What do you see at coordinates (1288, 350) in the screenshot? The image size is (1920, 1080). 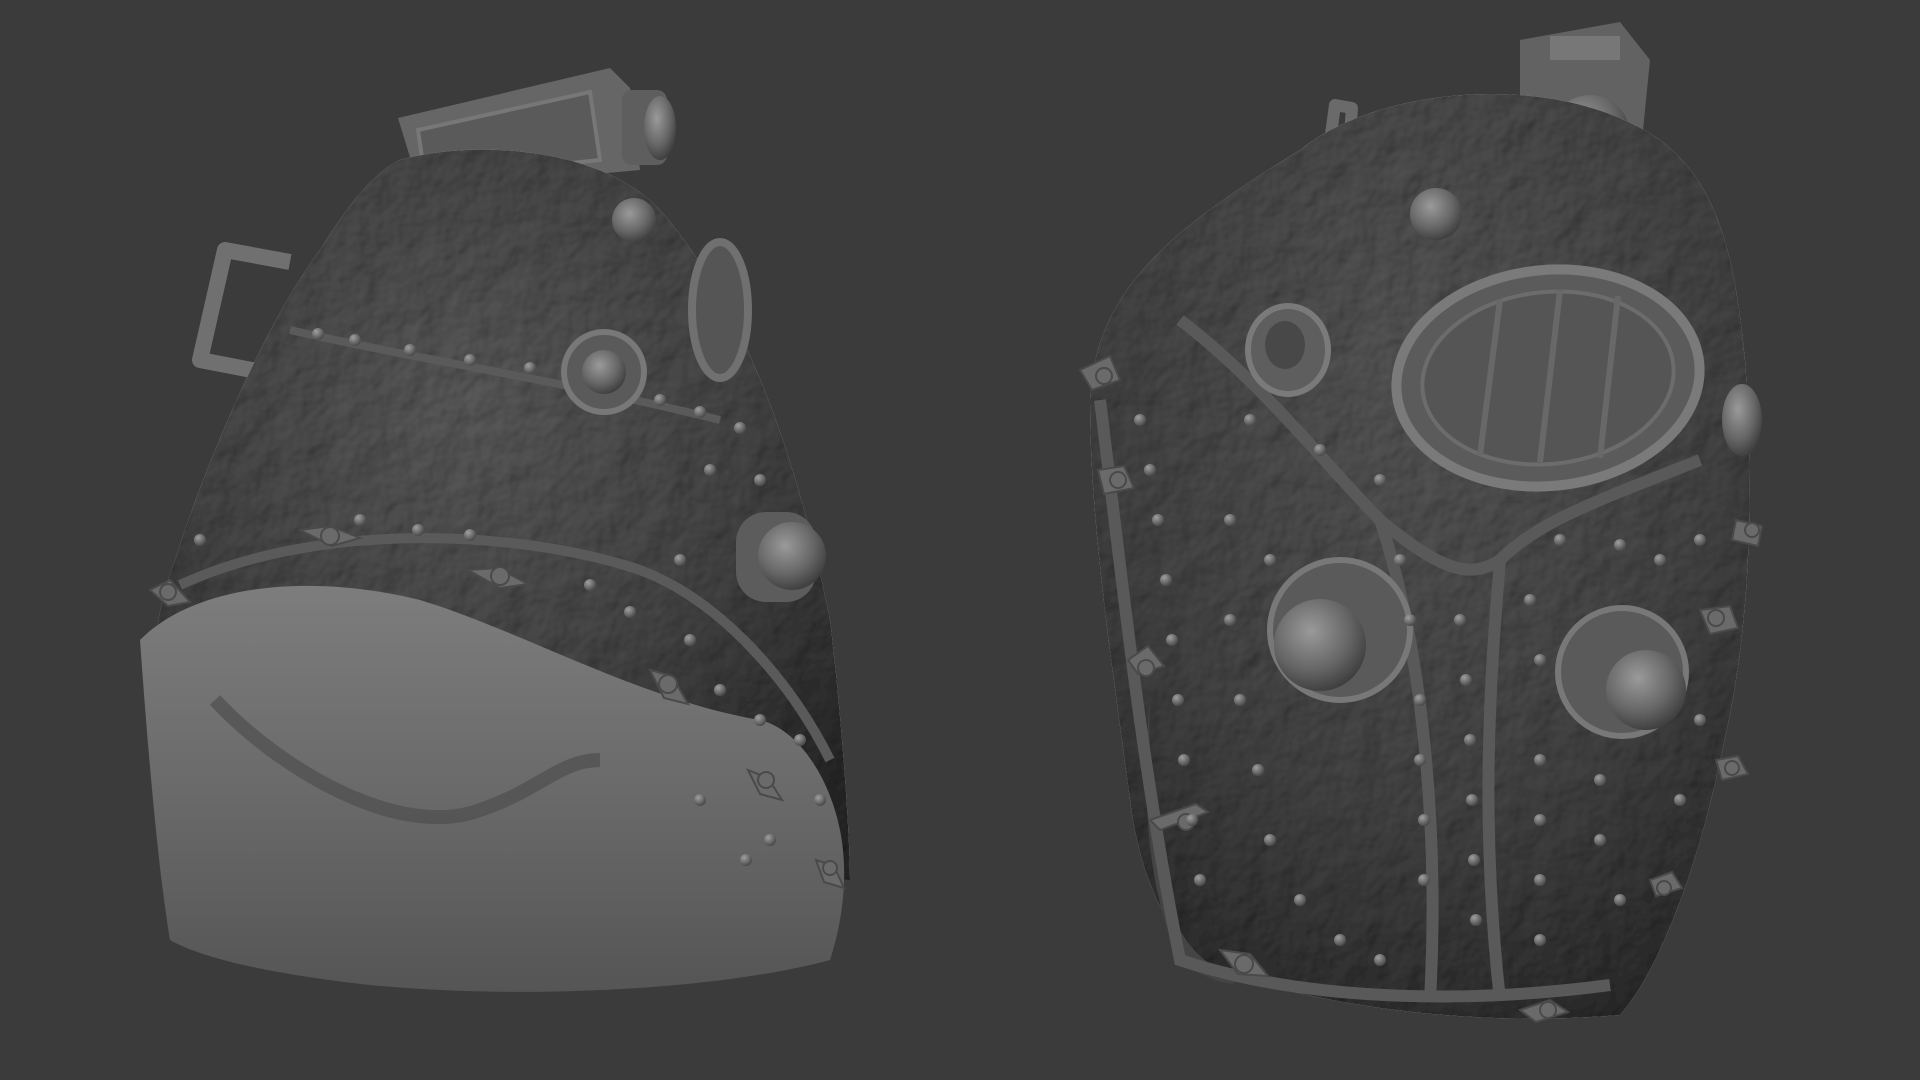 I see `side-vent-icon` at bounding box center [1288, 350].